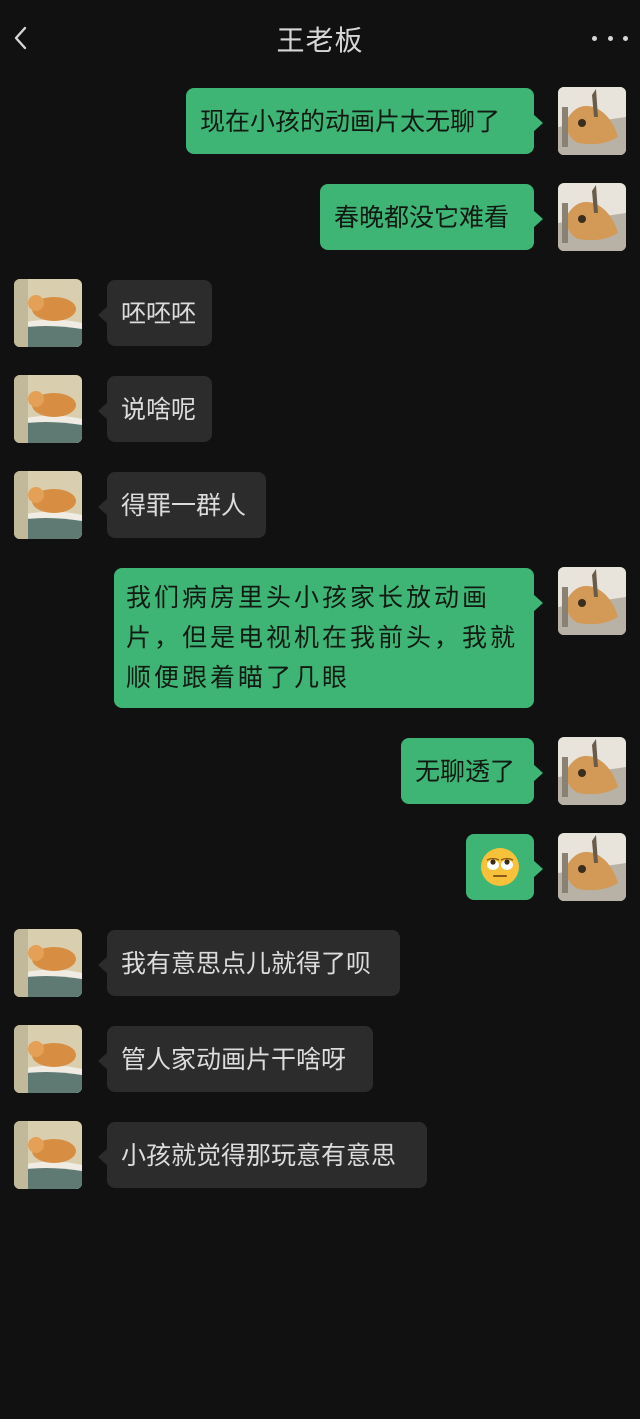  What do you see at coordinates (594, 38) in the screenshot?
I see `more-dots-icon` at bounding box center [594, 38].